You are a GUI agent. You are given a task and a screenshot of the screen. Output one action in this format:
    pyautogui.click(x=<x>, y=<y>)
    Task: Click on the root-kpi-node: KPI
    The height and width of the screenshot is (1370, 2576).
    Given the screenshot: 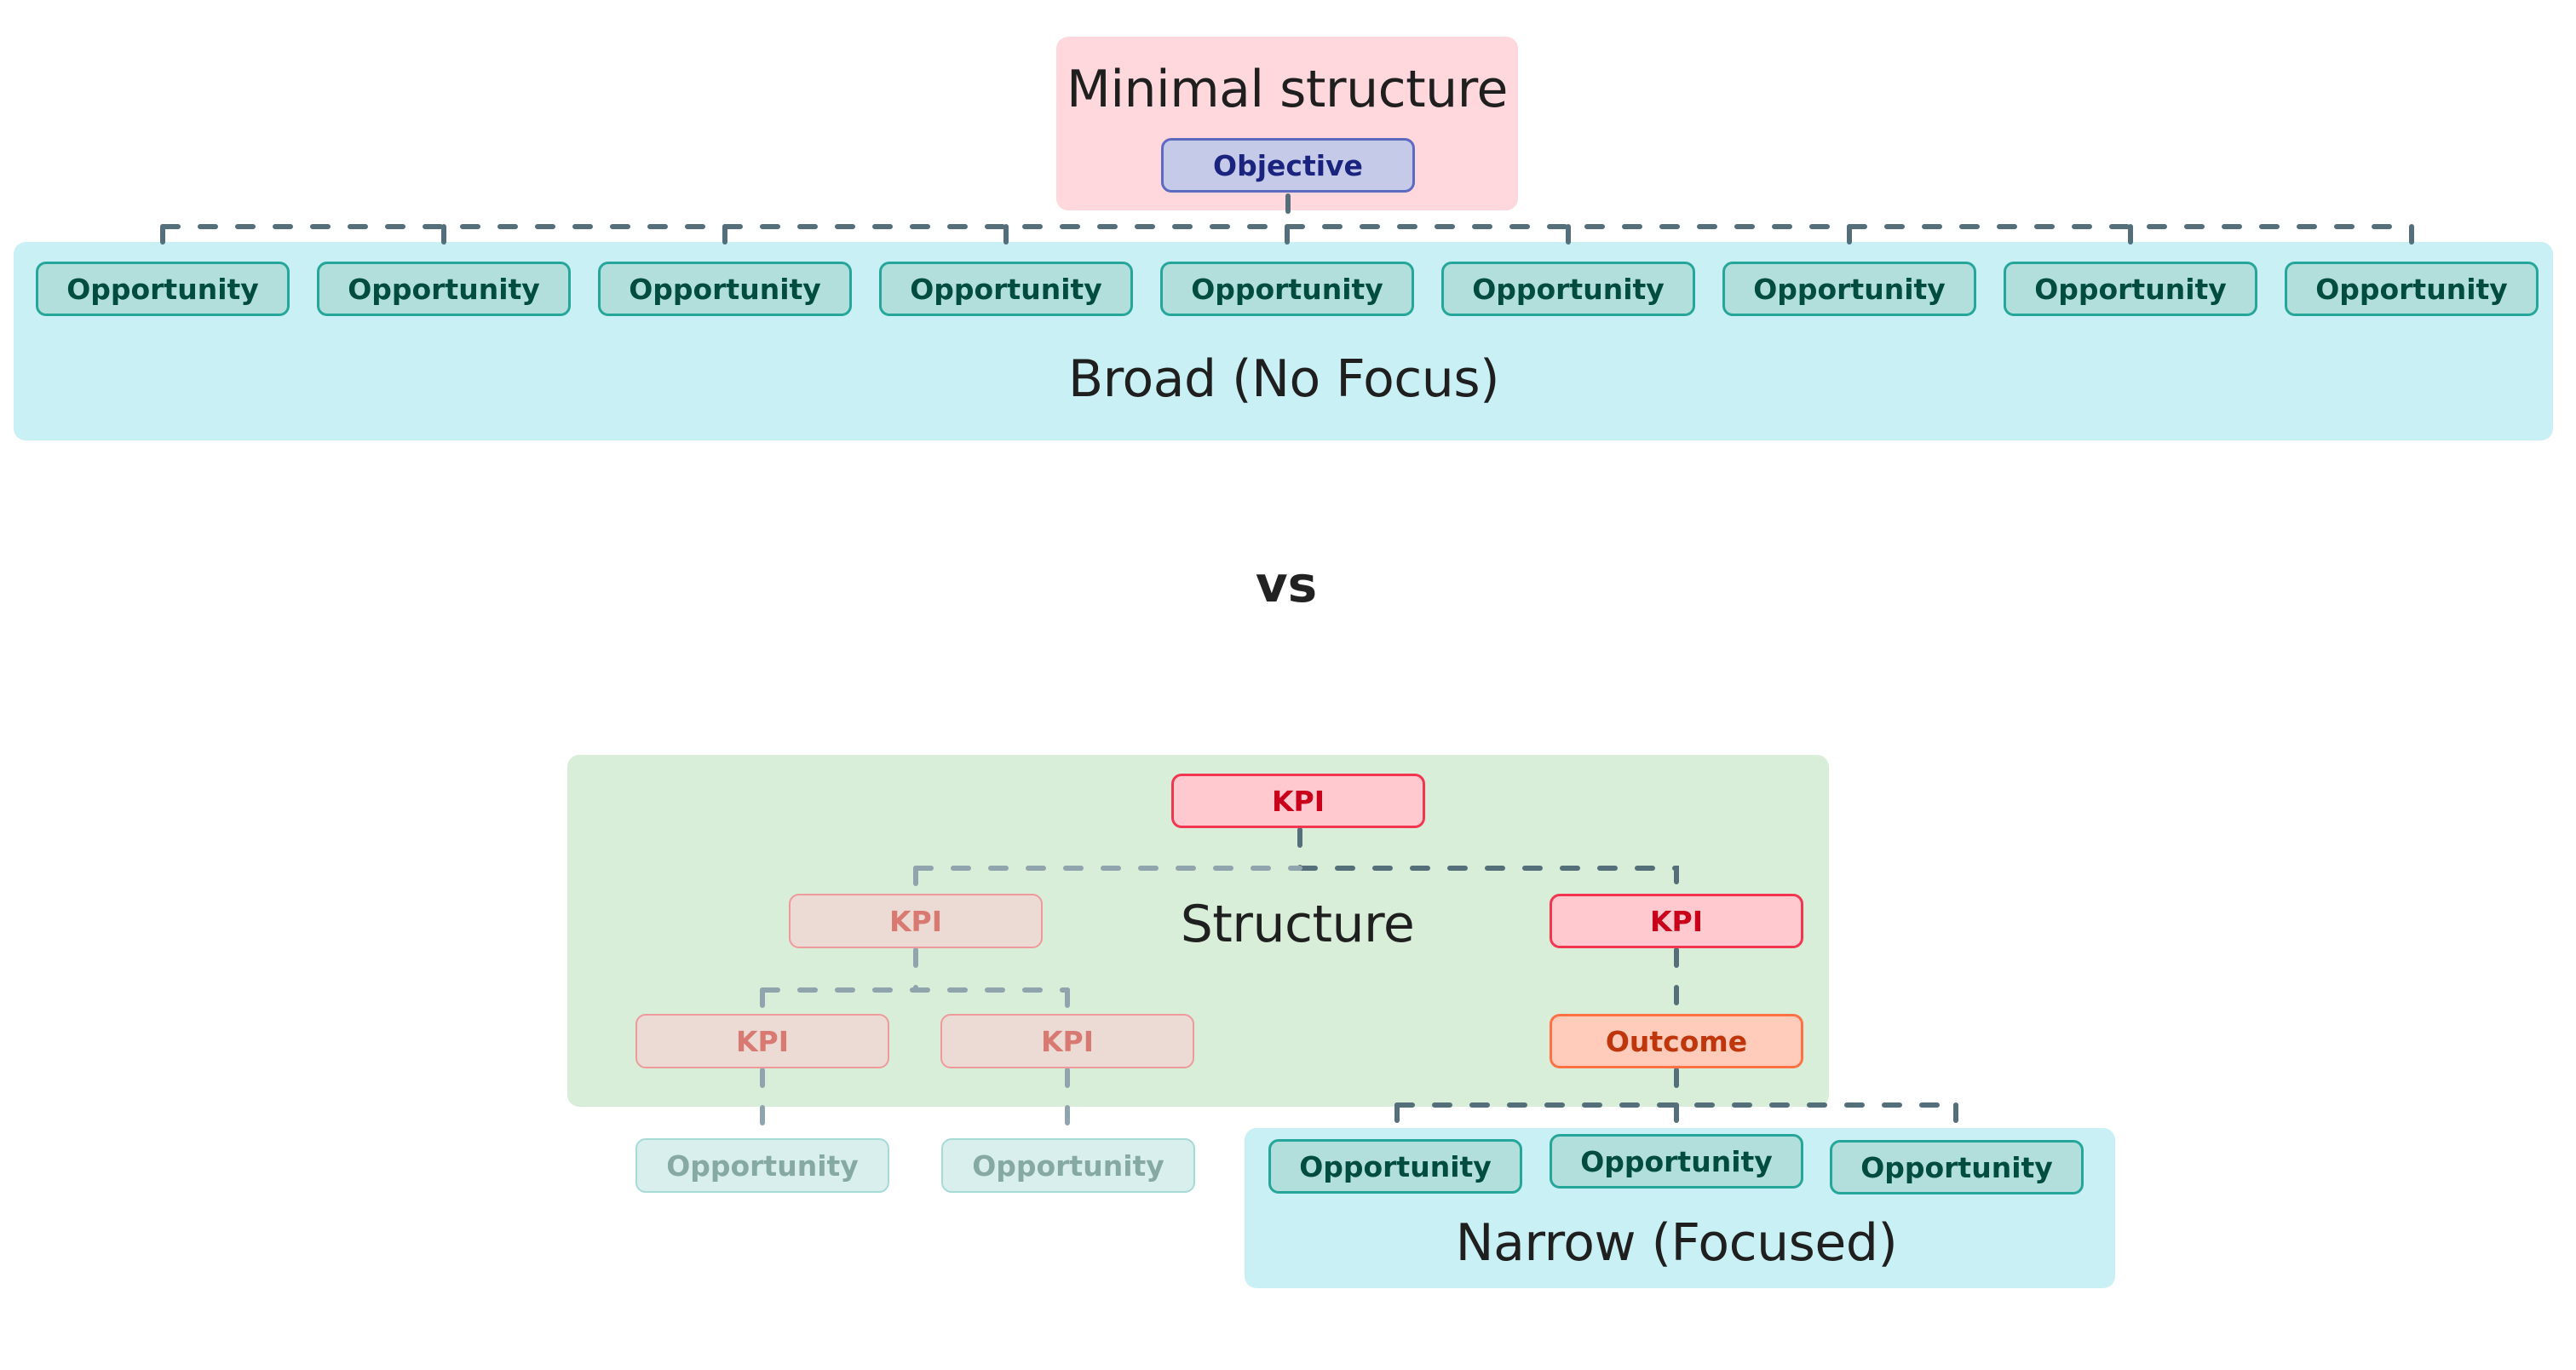 What is the action you would take?
    pyautogui.click(x=1298, y=801)
    